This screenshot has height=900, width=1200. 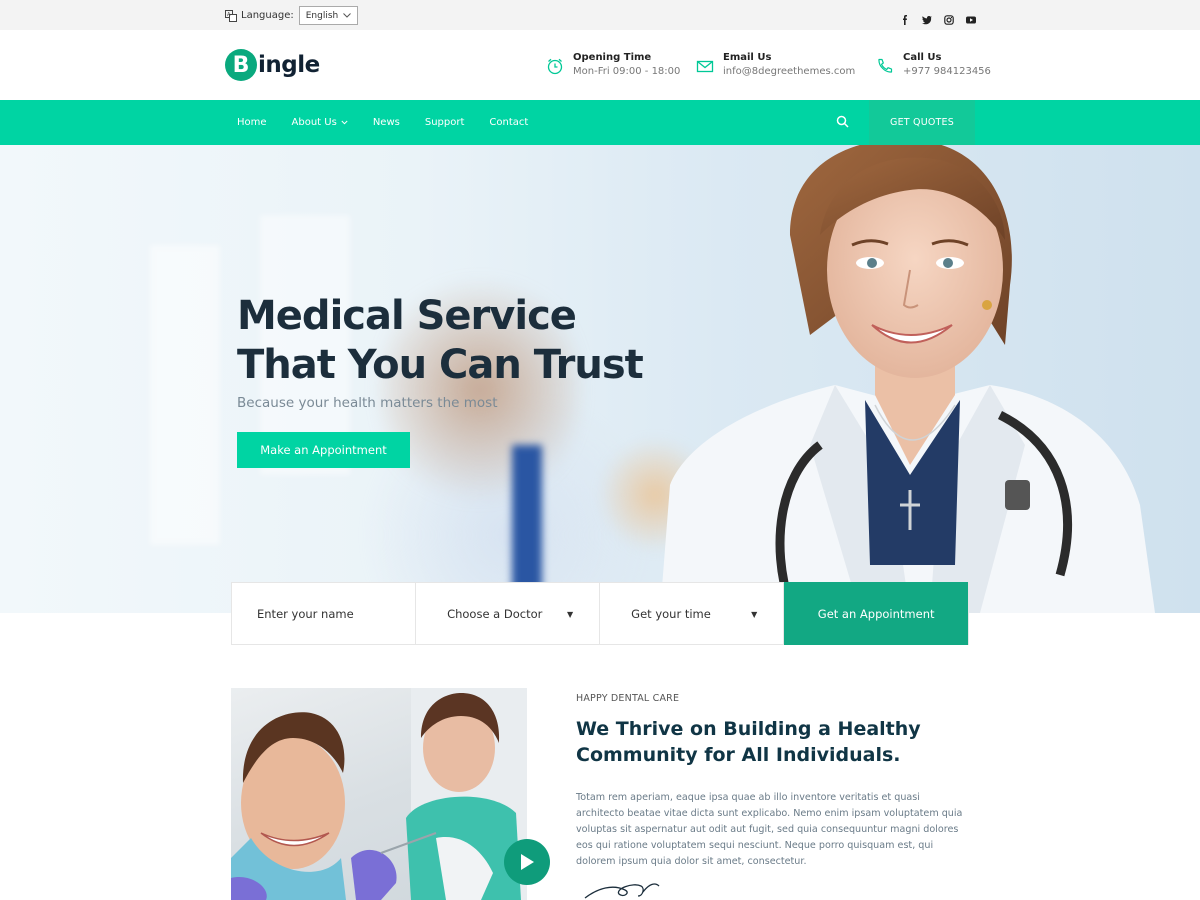 I want to click on nav-item-news: News, so click(x=386, y=122).